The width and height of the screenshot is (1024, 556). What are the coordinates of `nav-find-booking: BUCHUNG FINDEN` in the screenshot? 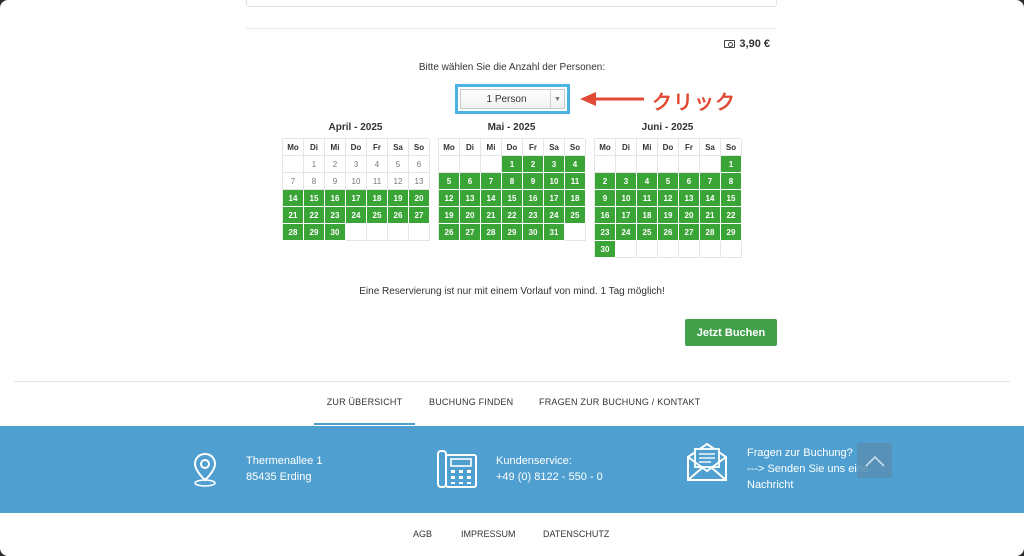 It's located at (471, 411).